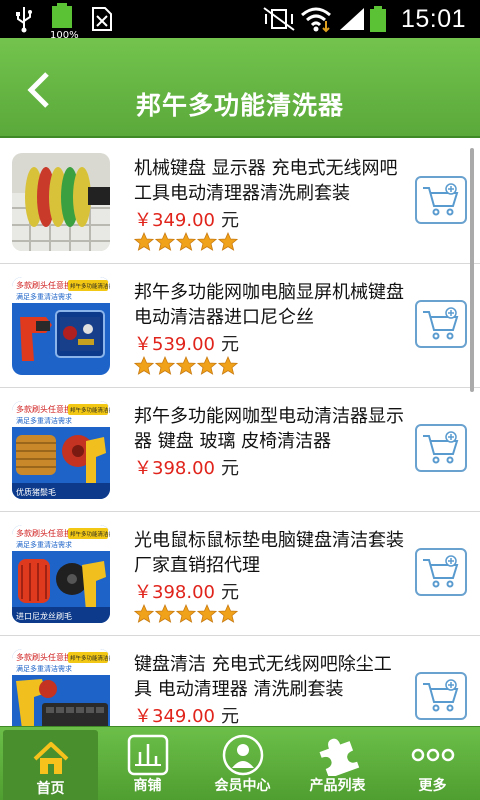 This screenshot has width=480, height=800. I want to click on status-bar: 100% 15:01, so click(240, 20).